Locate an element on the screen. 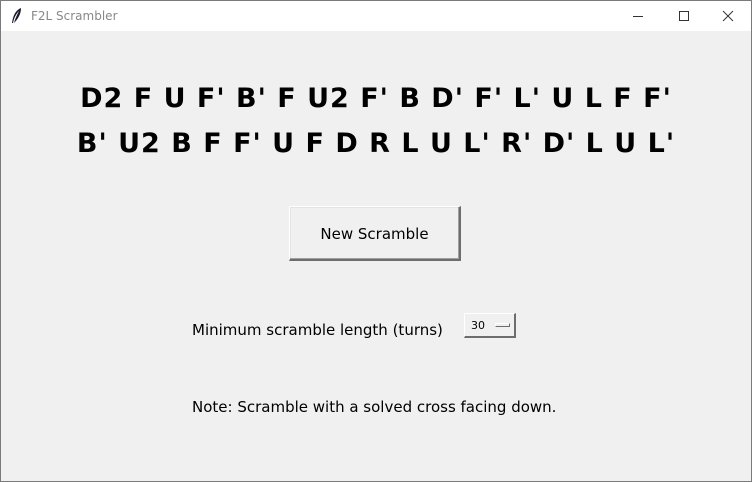  minimize-icon is located at coordinates (638, 16).